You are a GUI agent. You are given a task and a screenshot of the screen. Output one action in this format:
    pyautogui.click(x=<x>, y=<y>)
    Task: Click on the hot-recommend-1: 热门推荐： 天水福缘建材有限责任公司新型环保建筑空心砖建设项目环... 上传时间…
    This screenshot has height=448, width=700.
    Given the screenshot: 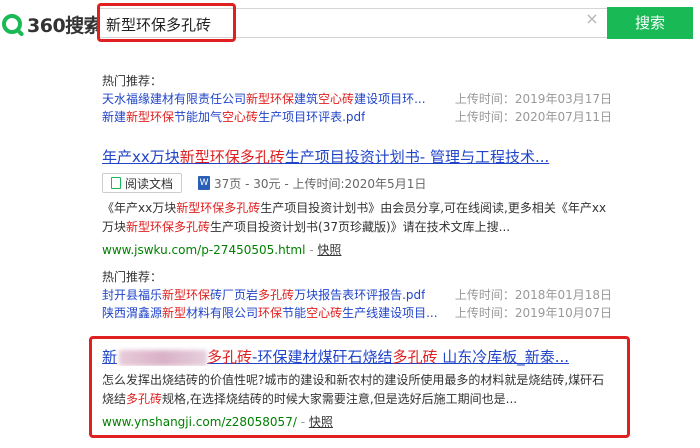 What is the action you would take?
    pyautogui.click(x=357, y=99)
    